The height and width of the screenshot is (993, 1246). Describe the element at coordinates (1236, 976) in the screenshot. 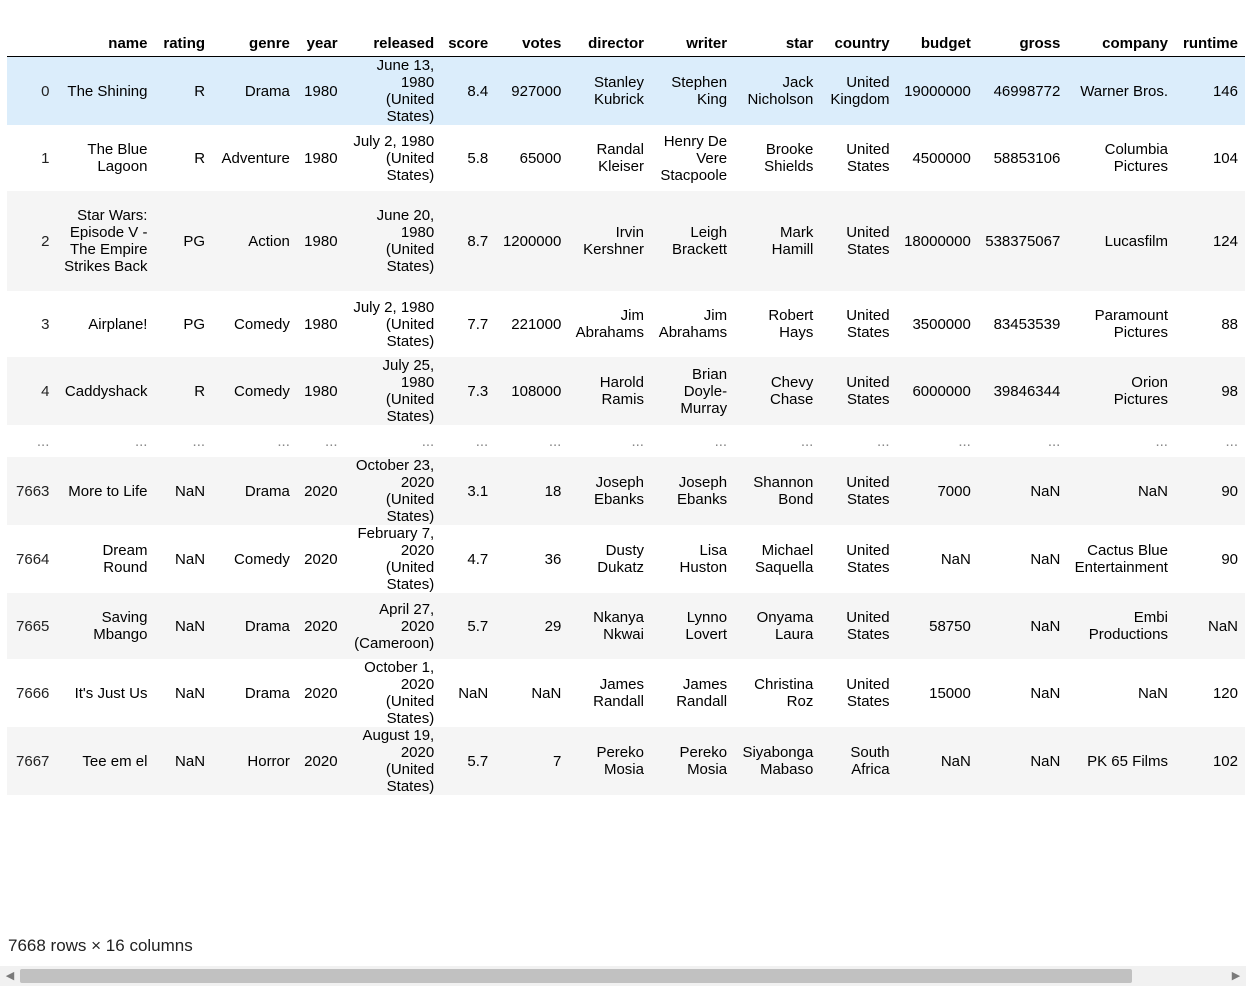

I see `scroll-right-arrow-icon: ▶` at that location.